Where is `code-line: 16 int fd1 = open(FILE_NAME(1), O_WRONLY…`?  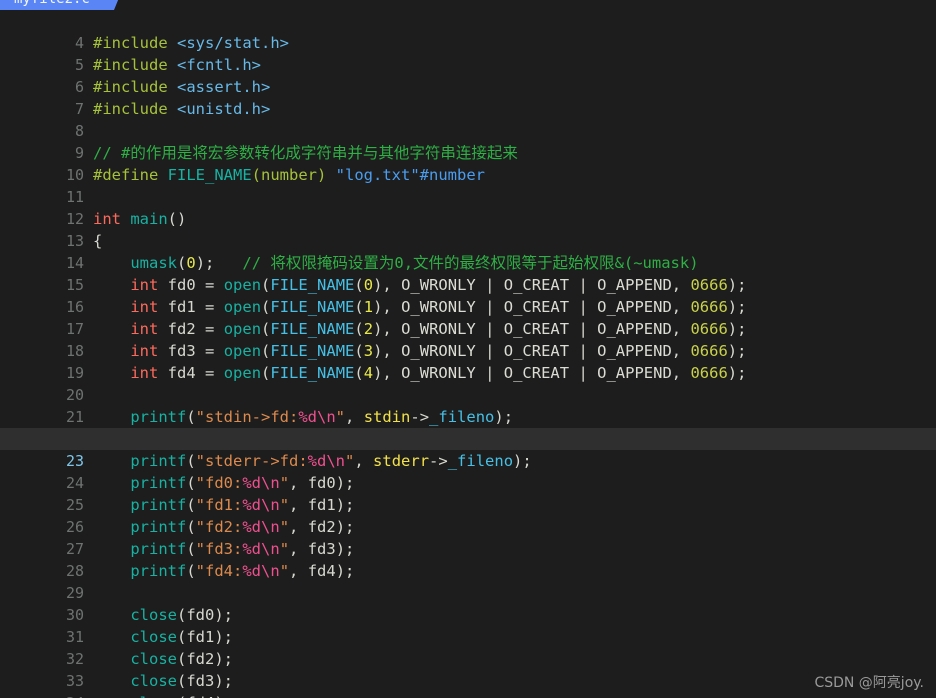 code-line: 16 int fd1 = open(FILE_NAME(1), O_WRONLY… is located at coordinates (468, 295).